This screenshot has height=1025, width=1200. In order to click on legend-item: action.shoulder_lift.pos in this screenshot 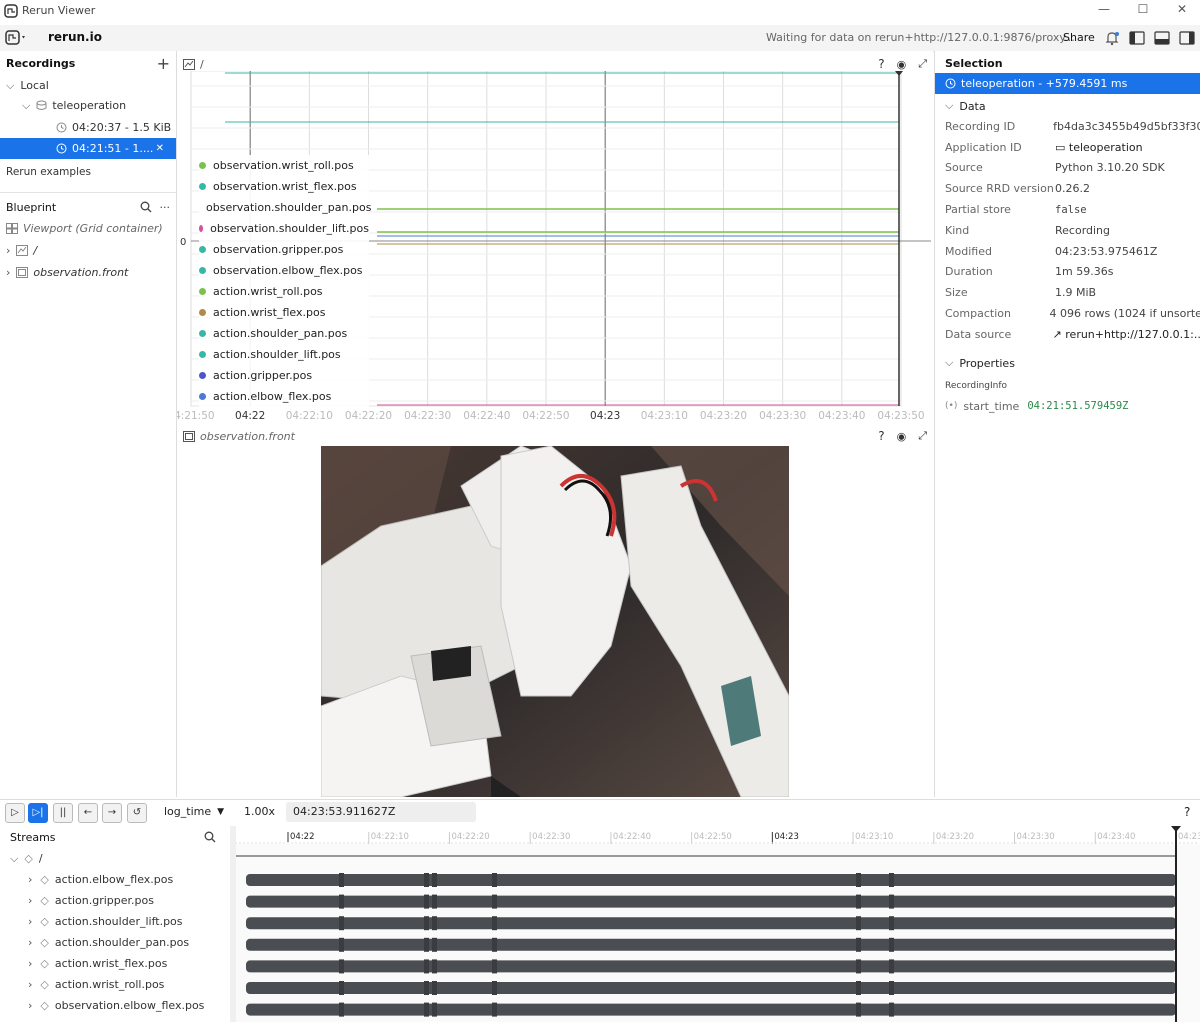, I will do `click(284, 354)`.